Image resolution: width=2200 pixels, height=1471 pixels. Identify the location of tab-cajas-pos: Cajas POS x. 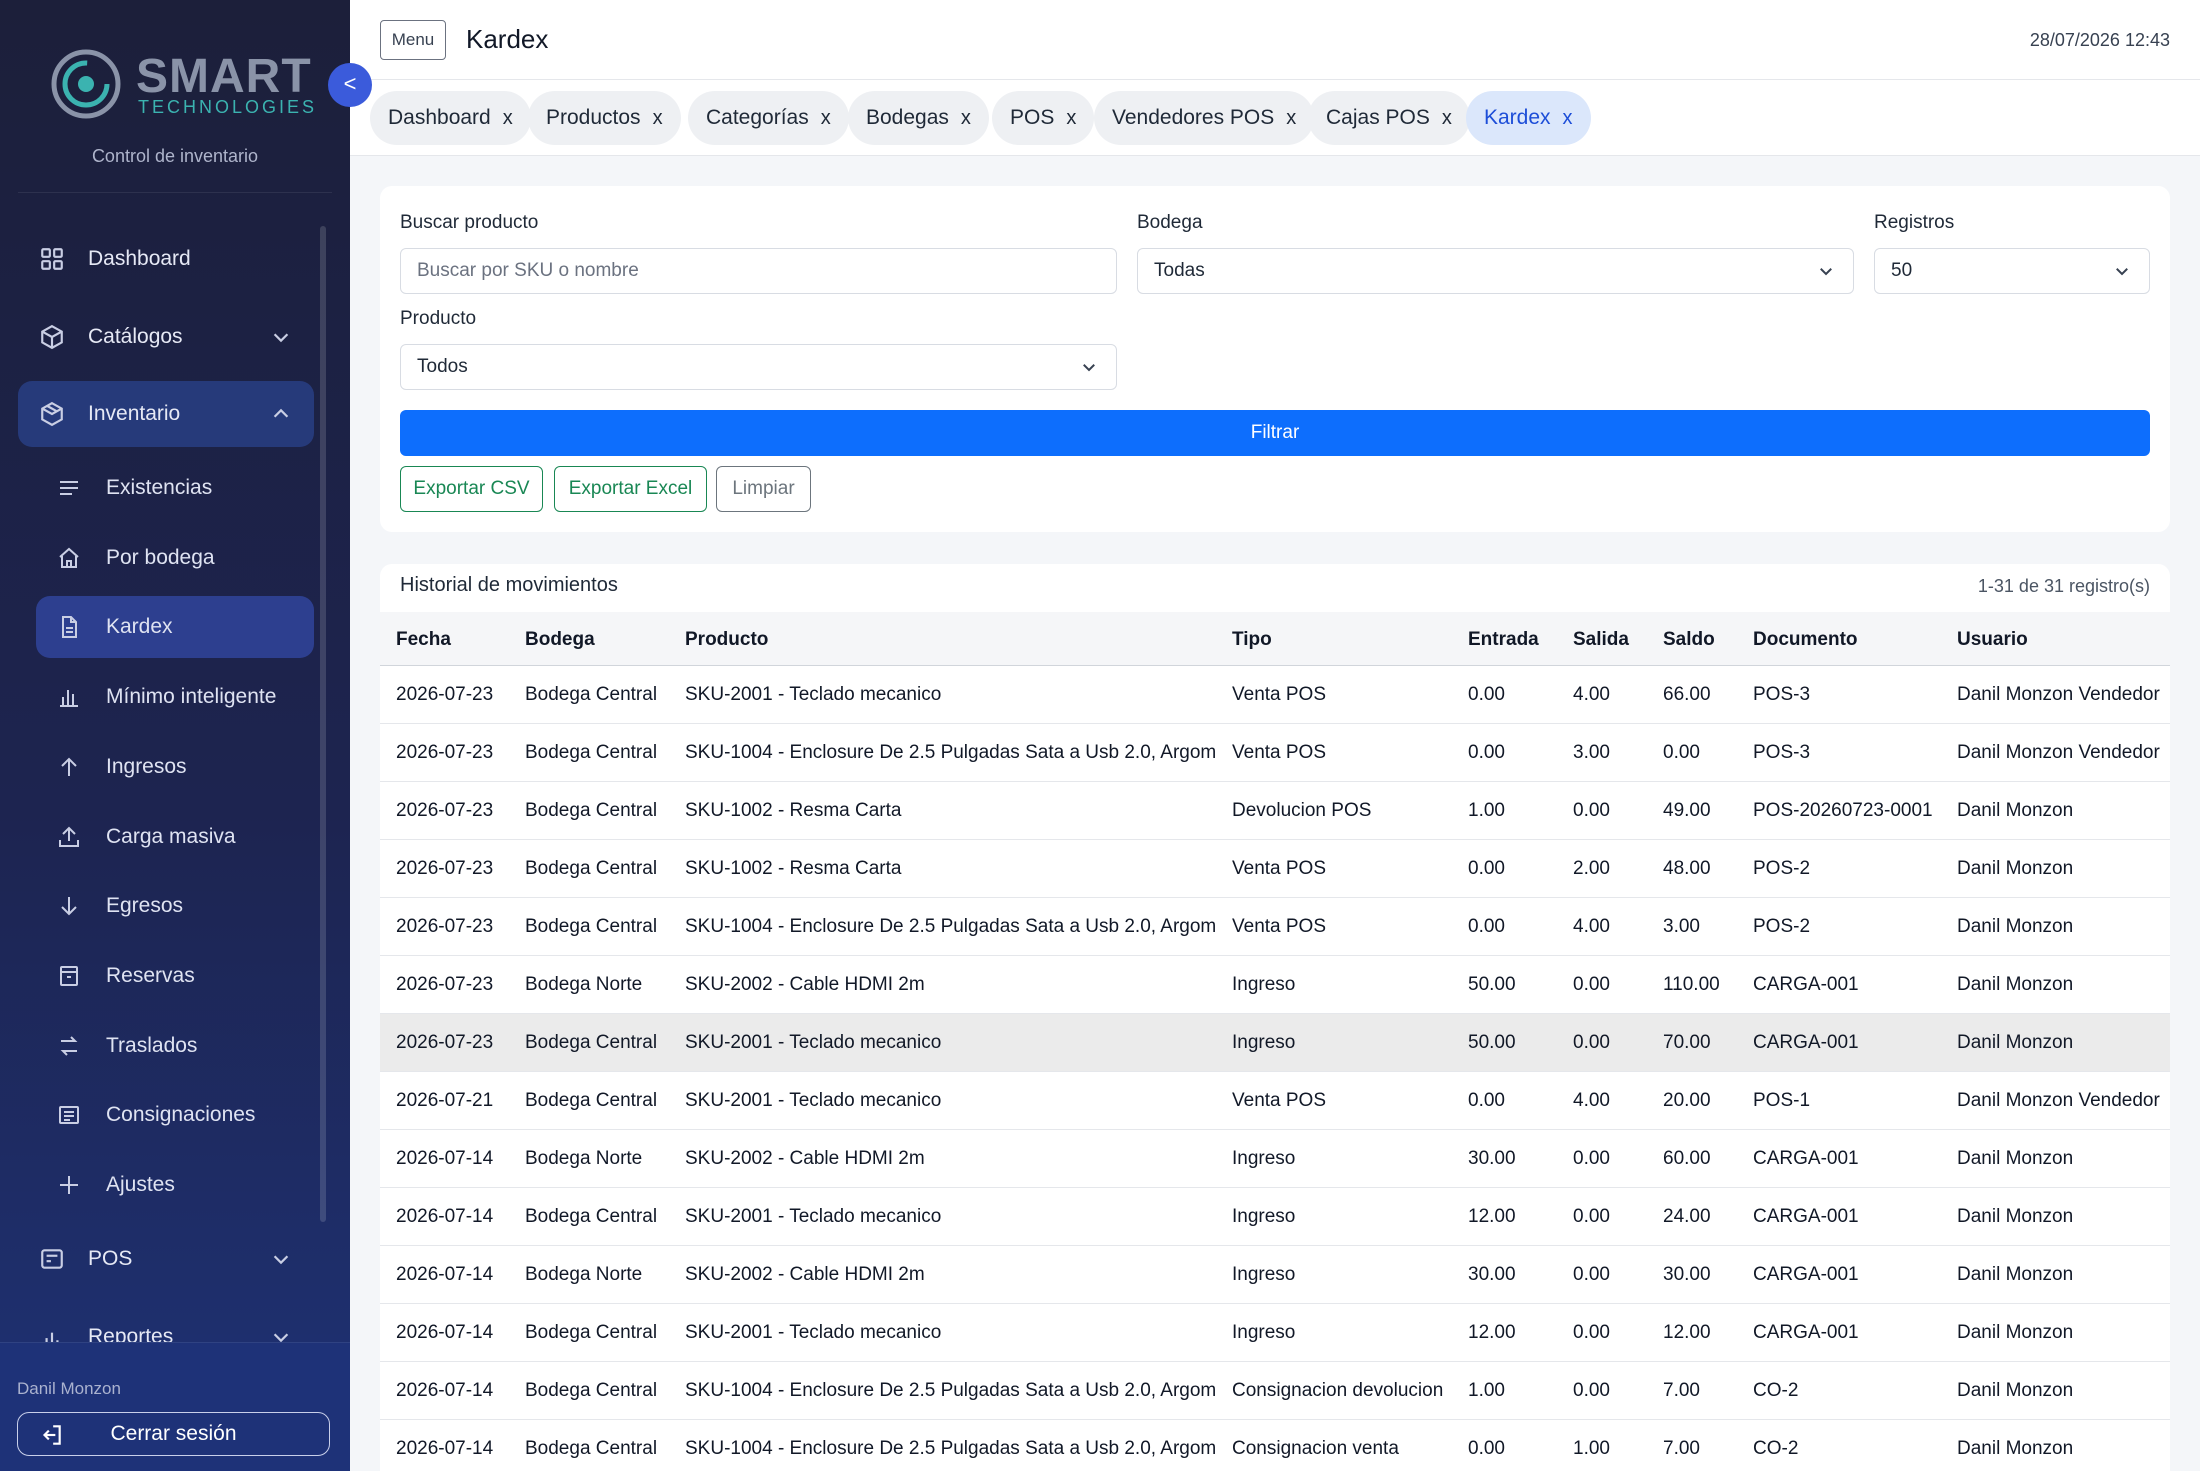
(1389, 118).